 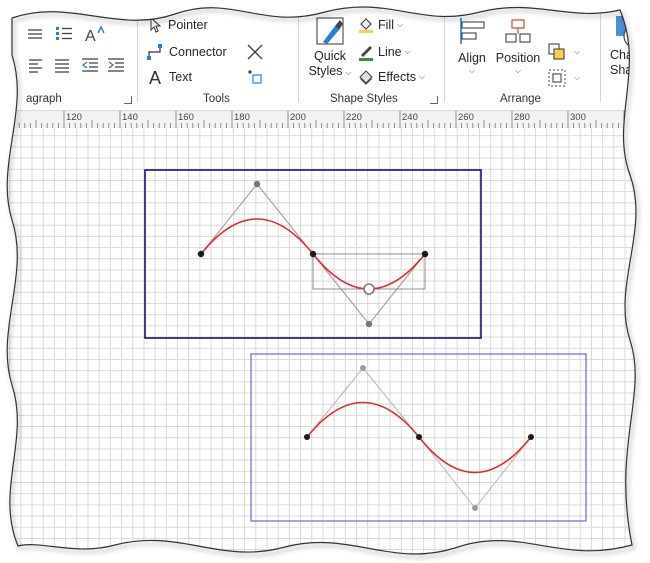 I want to click on ruler-ticks, so click(x=324, y=119).